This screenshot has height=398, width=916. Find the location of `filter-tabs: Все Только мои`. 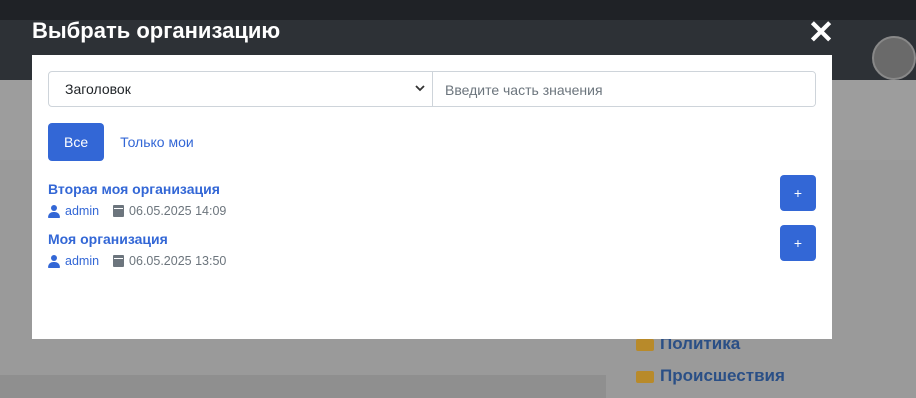

filter-tabs: Все Только мои is located at coordinates (121, 142).